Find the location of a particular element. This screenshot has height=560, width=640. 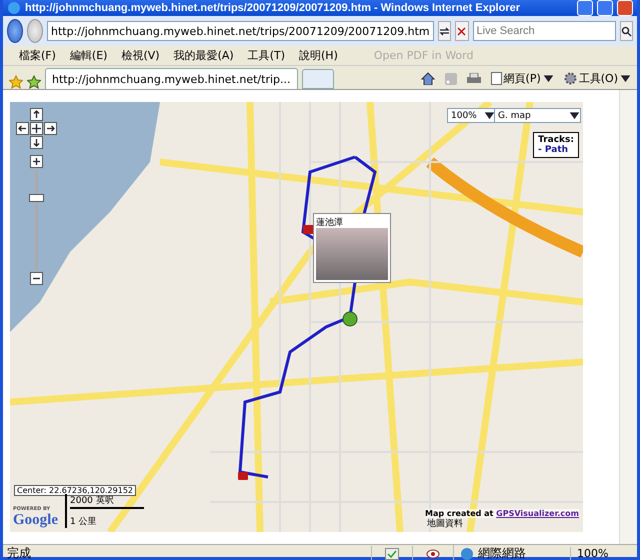

close-button is located at coordinates (625, 8).